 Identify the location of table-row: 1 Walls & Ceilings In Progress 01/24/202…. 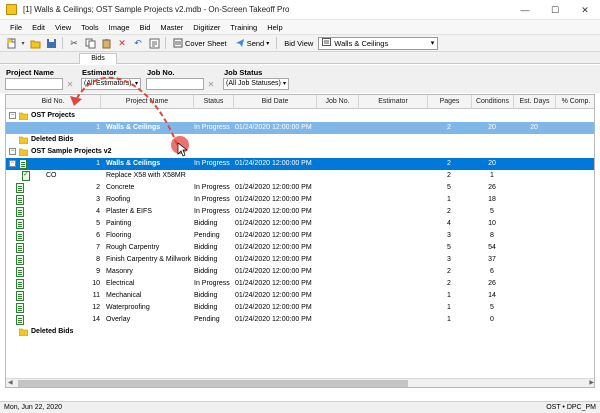
(300, 128).